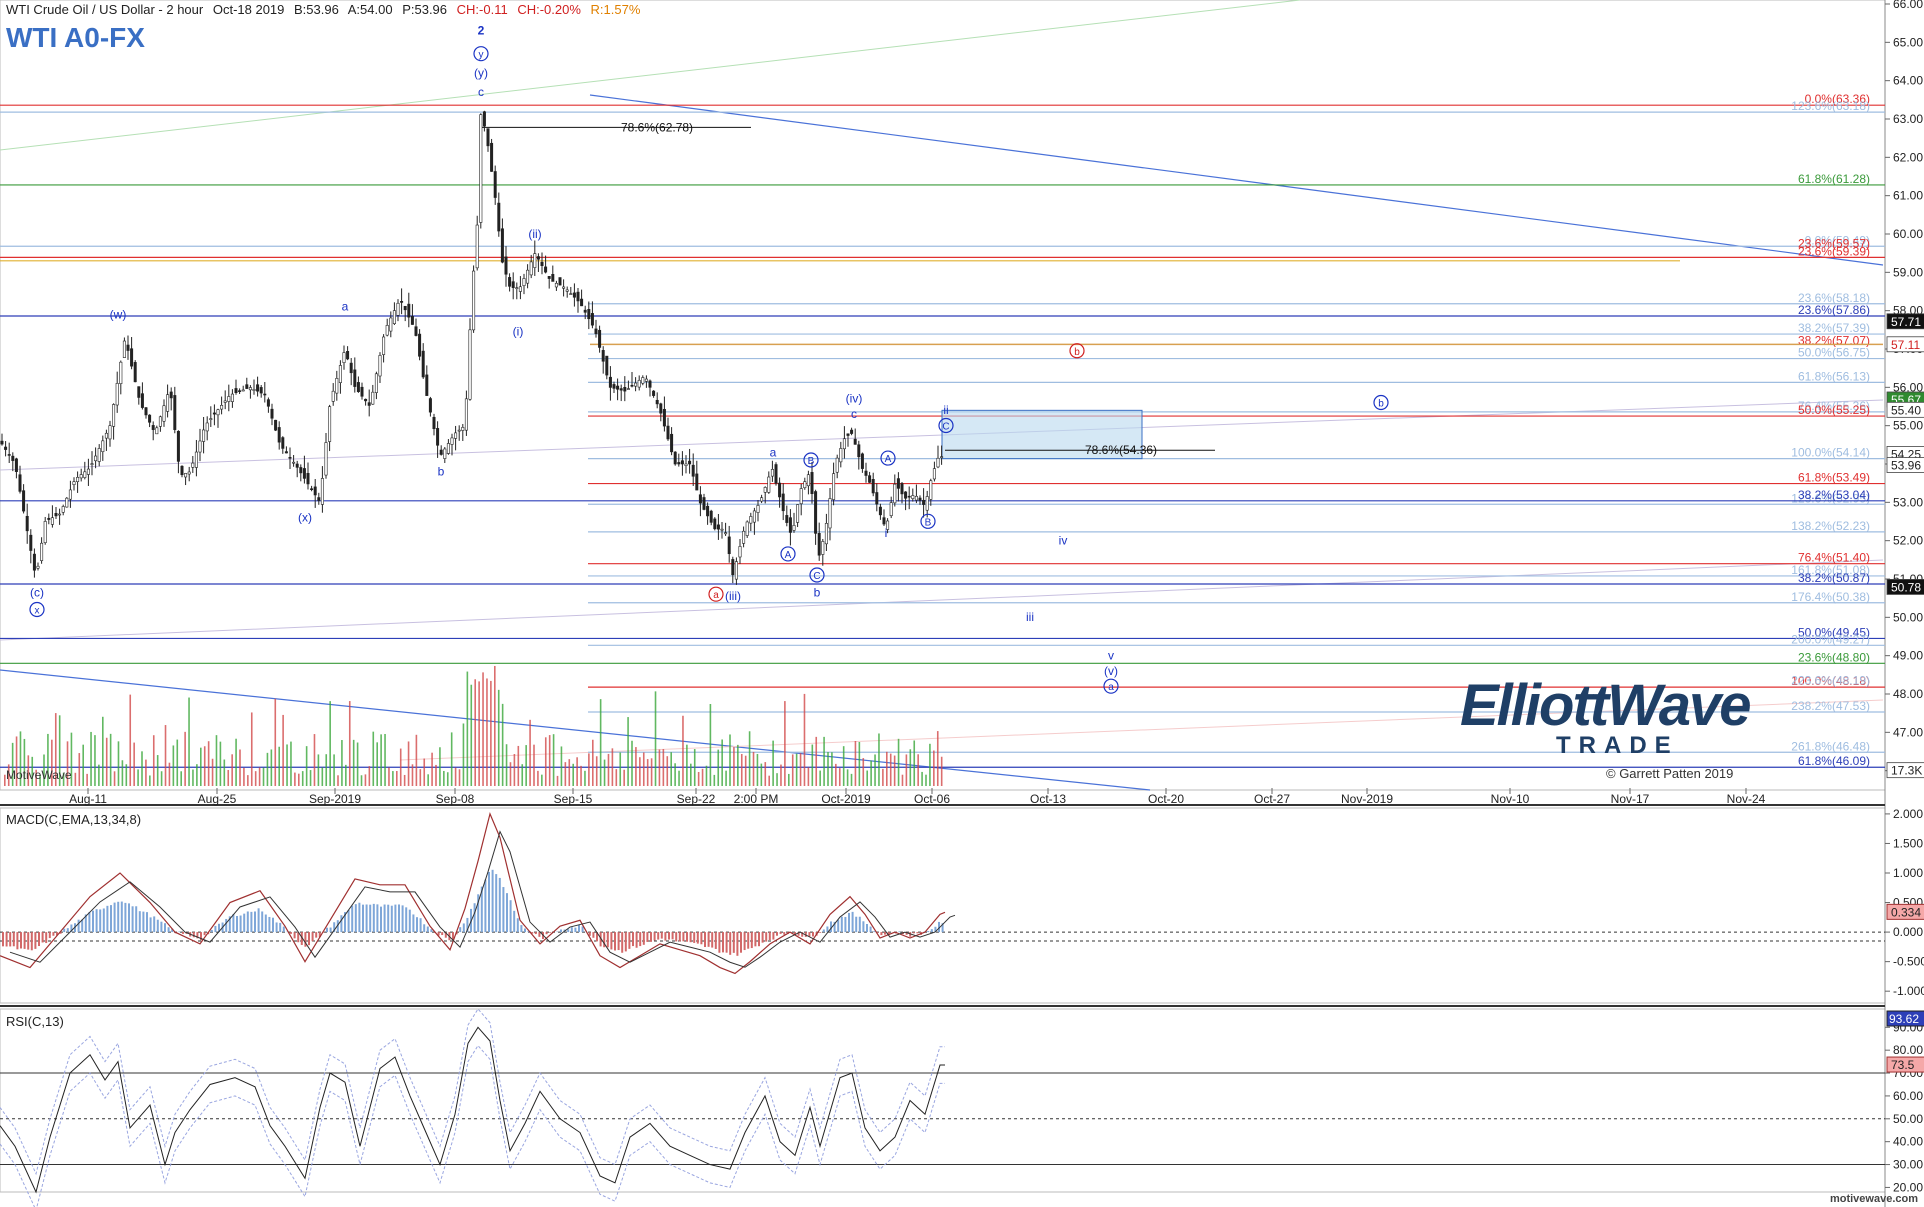 This screenshot has height=1207, width=1924. What do you see at coordinates (1834, 578) in the screenshot?
I see `fib-level-label: 38.2%(50.87)` at bounding box center [1834, 578].